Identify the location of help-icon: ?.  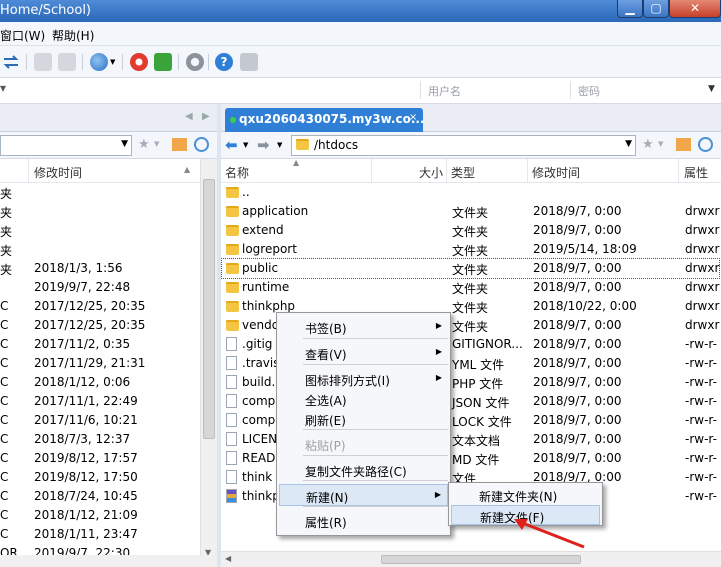
(224, 62).